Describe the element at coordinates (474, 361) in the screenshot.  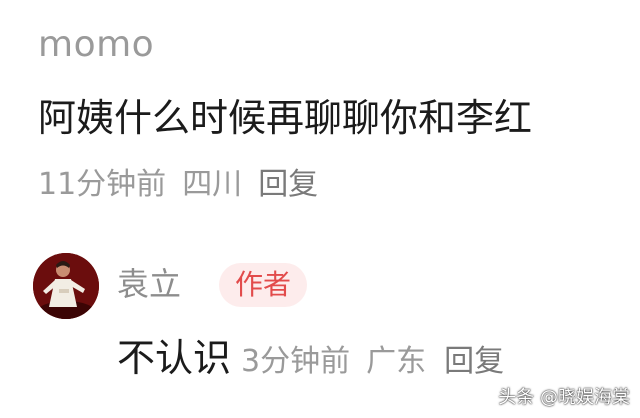
I see `reply-reply-button: 回复` at that location.